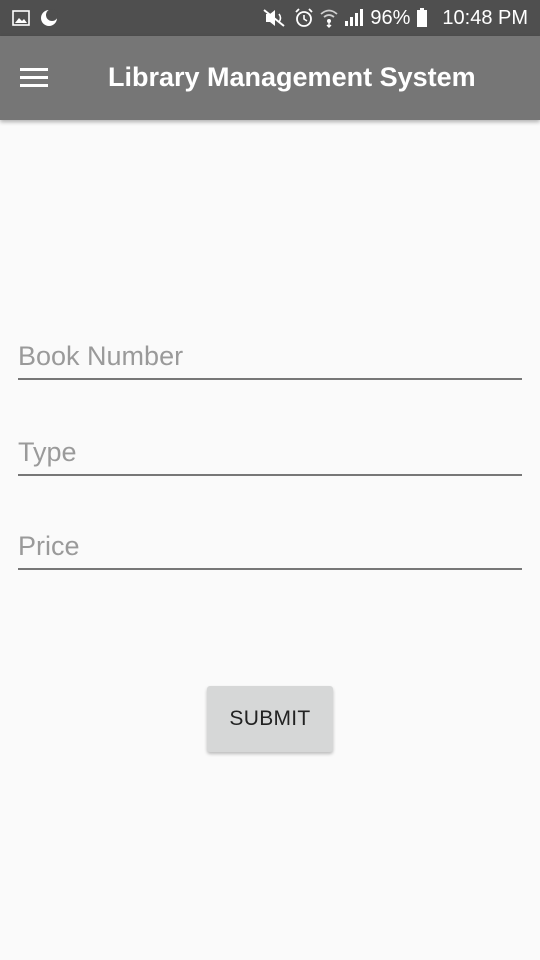 This screenshot has width=540, height=960. Describe the element at coordinates (35, 78) in the screenshot. I see `menu-button` at that location.